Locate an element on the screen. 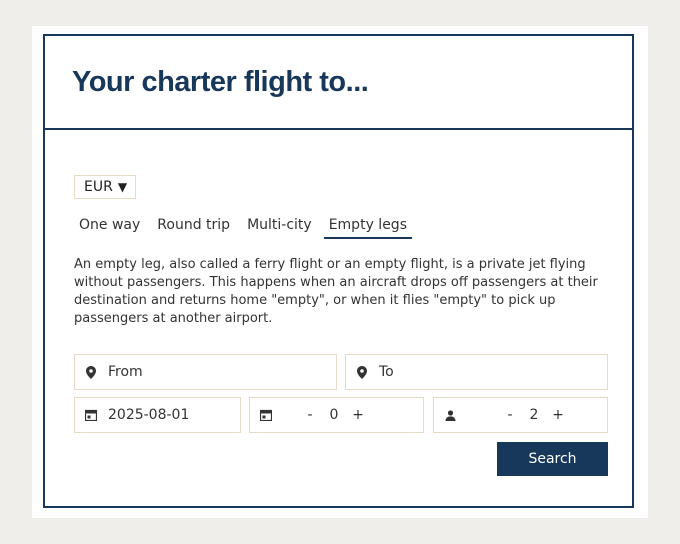 The image size is (680, 544). trip-type-tabs: One way Round trip Multi-city Empty legs is located at coordinates (246, 227).